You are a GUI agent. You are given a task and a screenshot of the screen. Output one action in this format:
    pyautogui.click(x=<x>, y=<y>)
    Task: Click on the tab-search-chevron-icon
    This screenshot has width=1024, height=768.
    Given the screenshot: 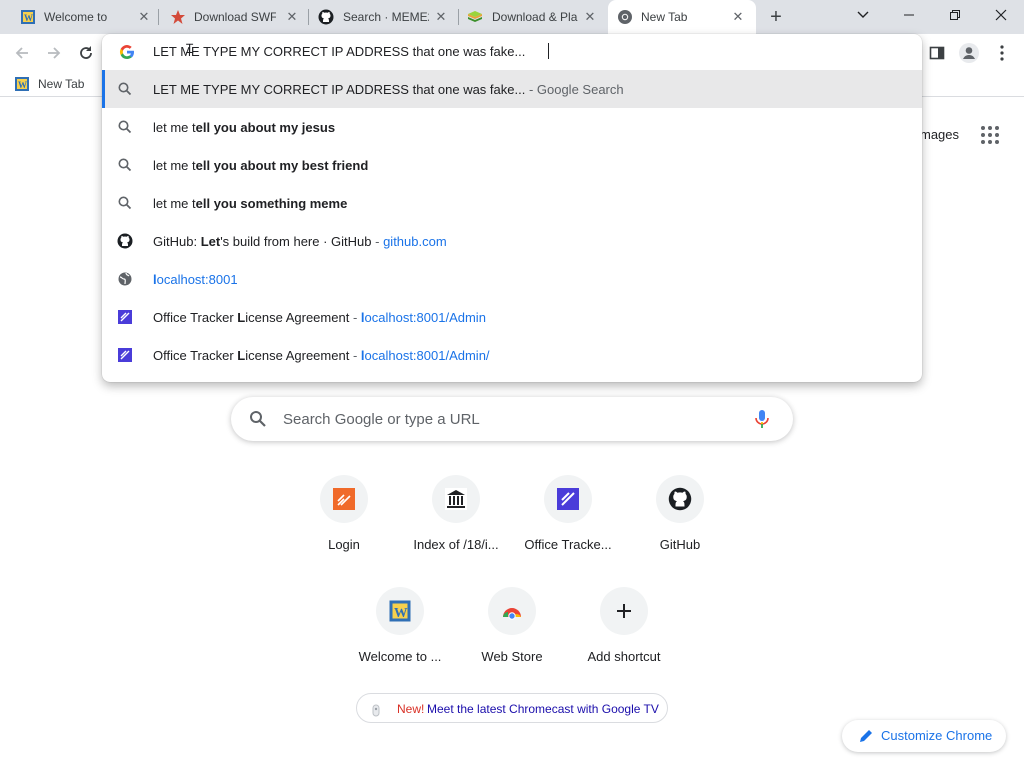 What is the action you would take?
    pyautogui.click(x=863, y=15)
    